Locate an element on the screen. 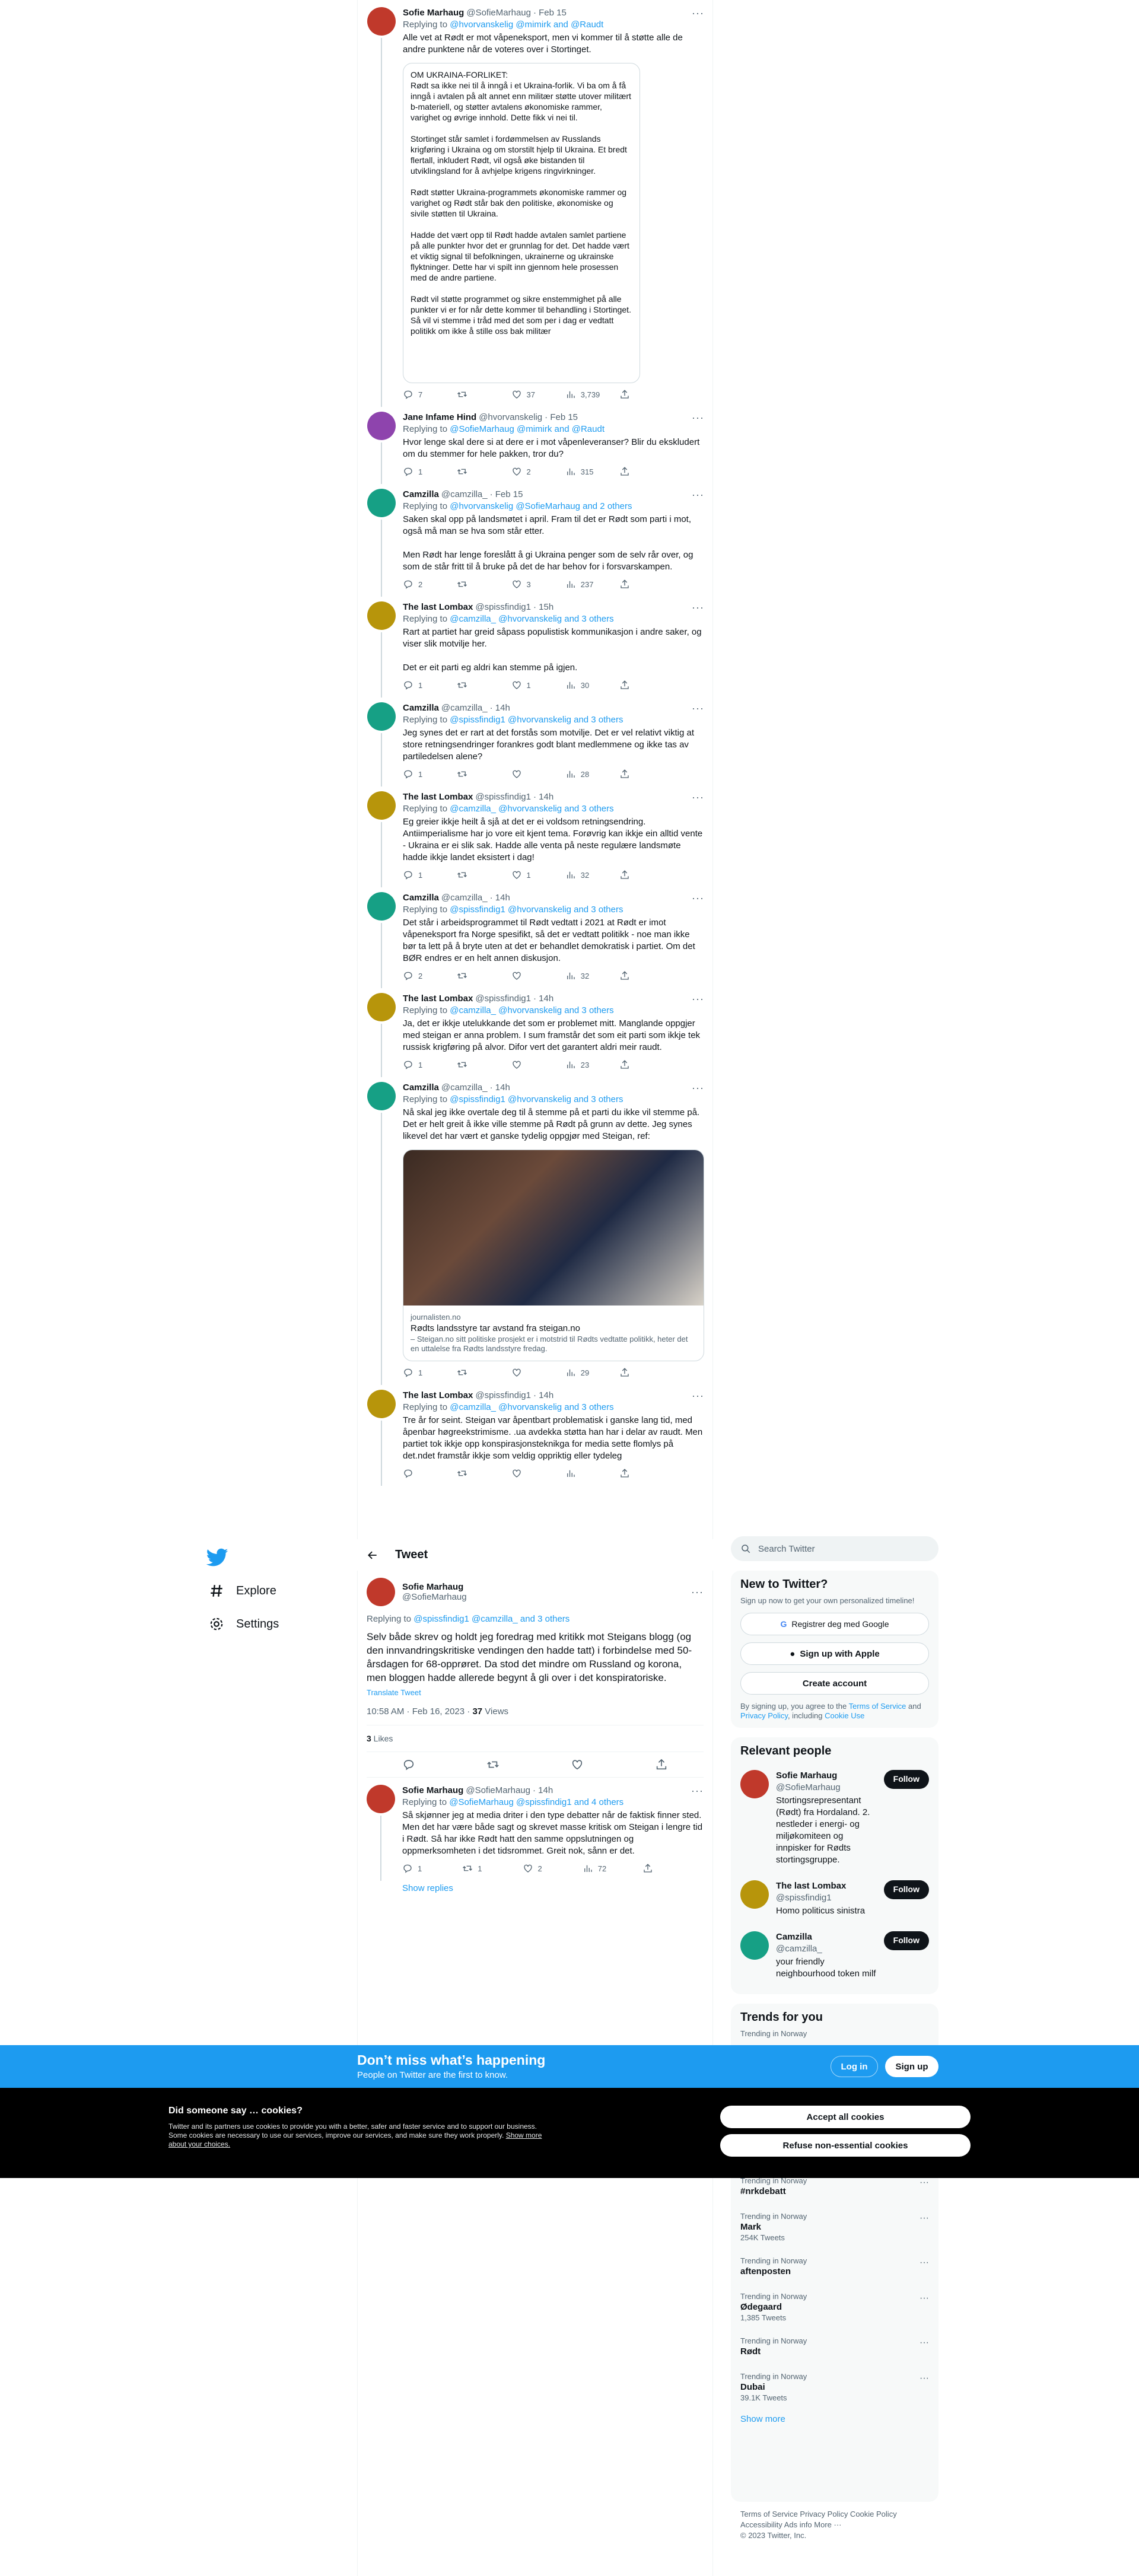  cookie-use-link: Cookie Use is located at coordinates (844, 1715).